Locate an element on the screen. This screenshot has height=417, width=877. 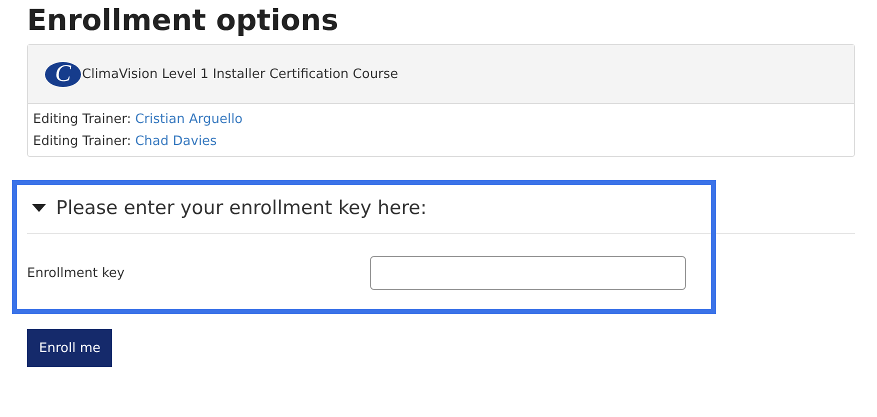
field-label: Enrollment key is located at coordinates (76, 273).